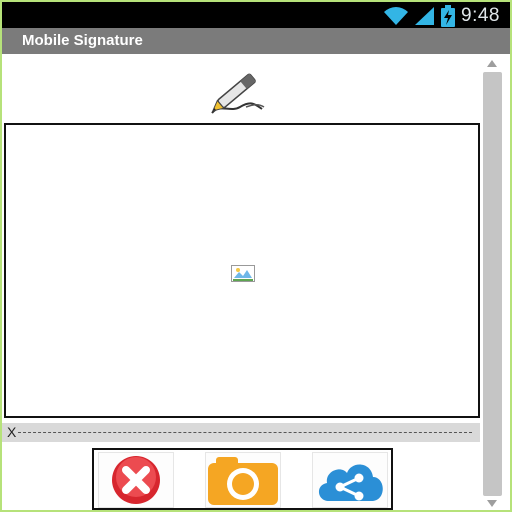  I want to click on scroll-up-arrow-icon, so click(492, 63).